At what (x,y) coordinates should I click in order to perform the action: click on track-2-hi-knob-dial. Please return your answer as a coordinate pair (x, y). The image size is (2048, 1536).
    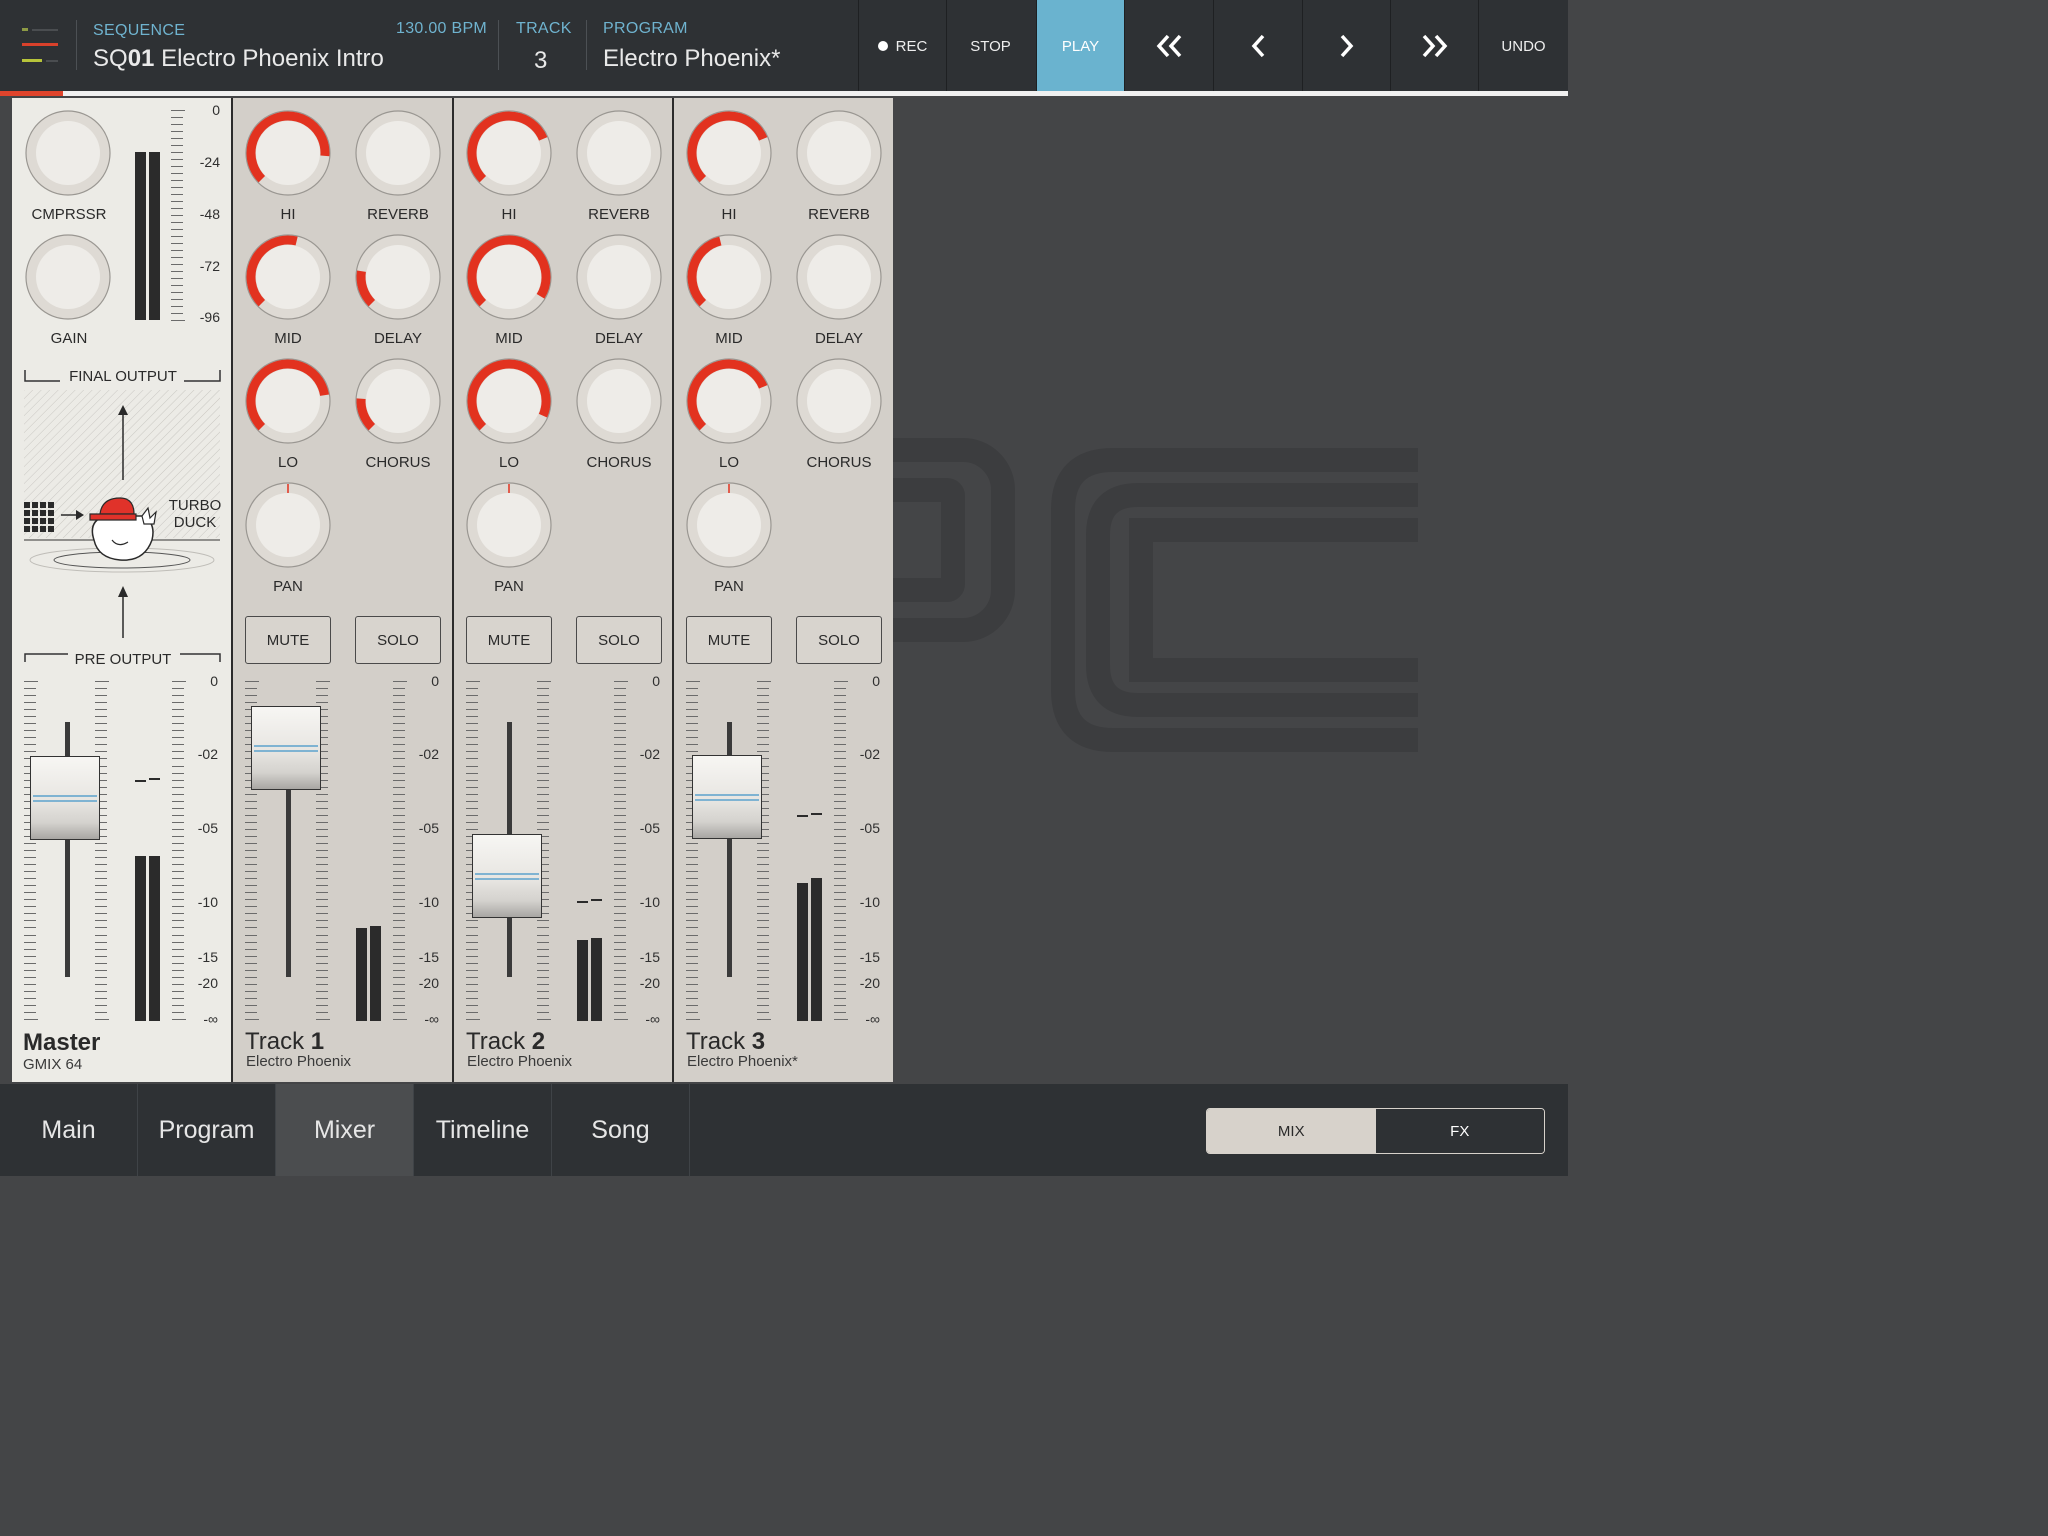
    Looking at the image, I should click on (509, 153).